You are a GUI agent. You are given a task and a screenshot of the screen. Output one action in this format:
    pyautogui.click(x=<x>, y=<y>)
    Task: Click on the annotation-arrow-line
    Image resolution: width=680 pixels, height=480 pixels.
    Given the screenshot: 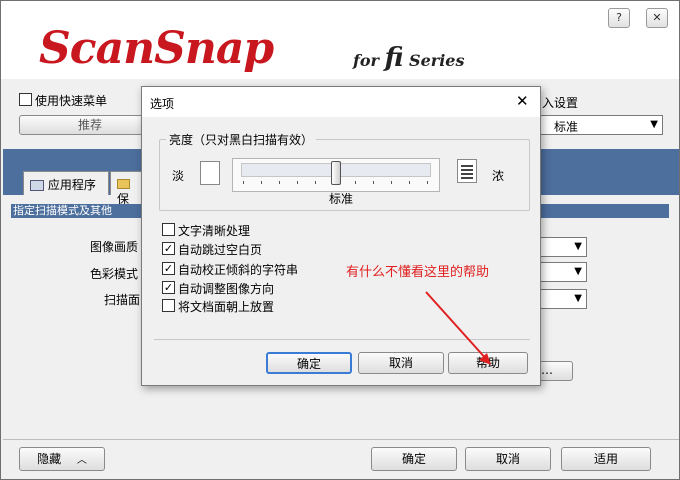 What is the action you would take?
    pyautogui.click(x=457, y=326)
    